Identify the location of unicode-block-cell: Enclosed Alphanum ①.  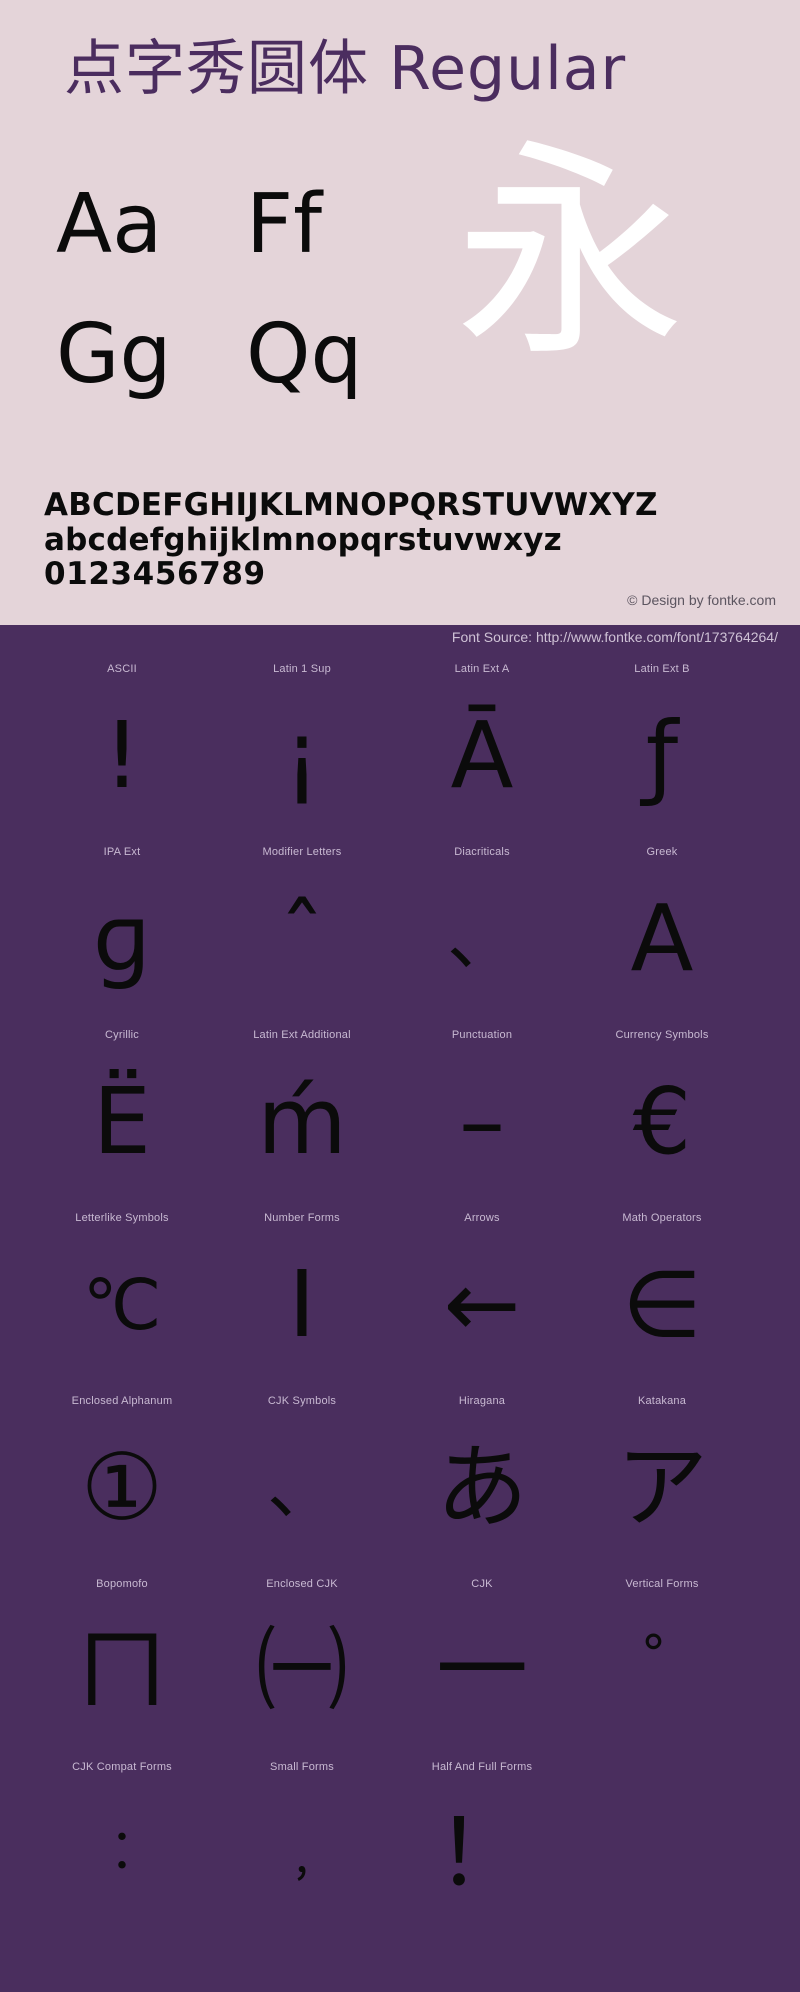
(122, 1476).